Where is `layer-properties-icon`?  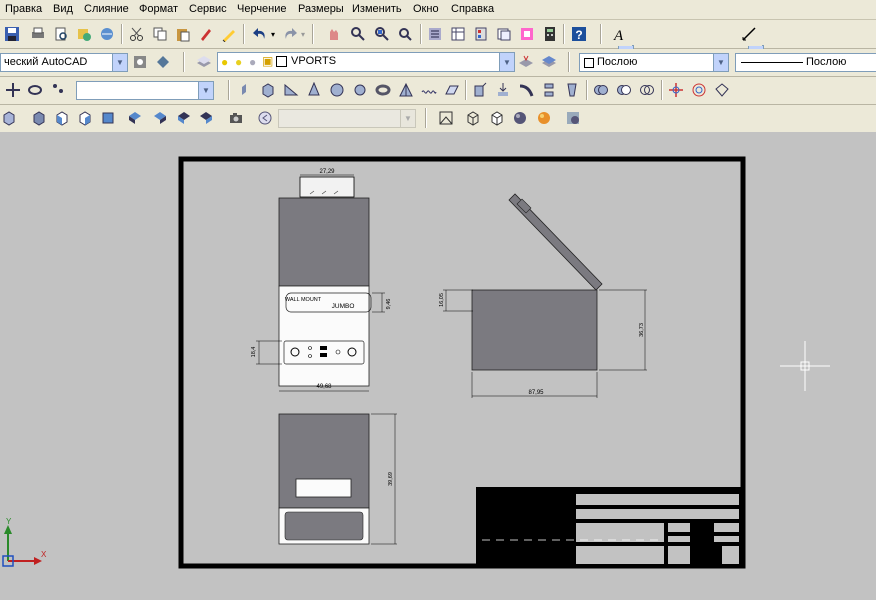 layer-properties-icon is located at coordinates (204, 62).